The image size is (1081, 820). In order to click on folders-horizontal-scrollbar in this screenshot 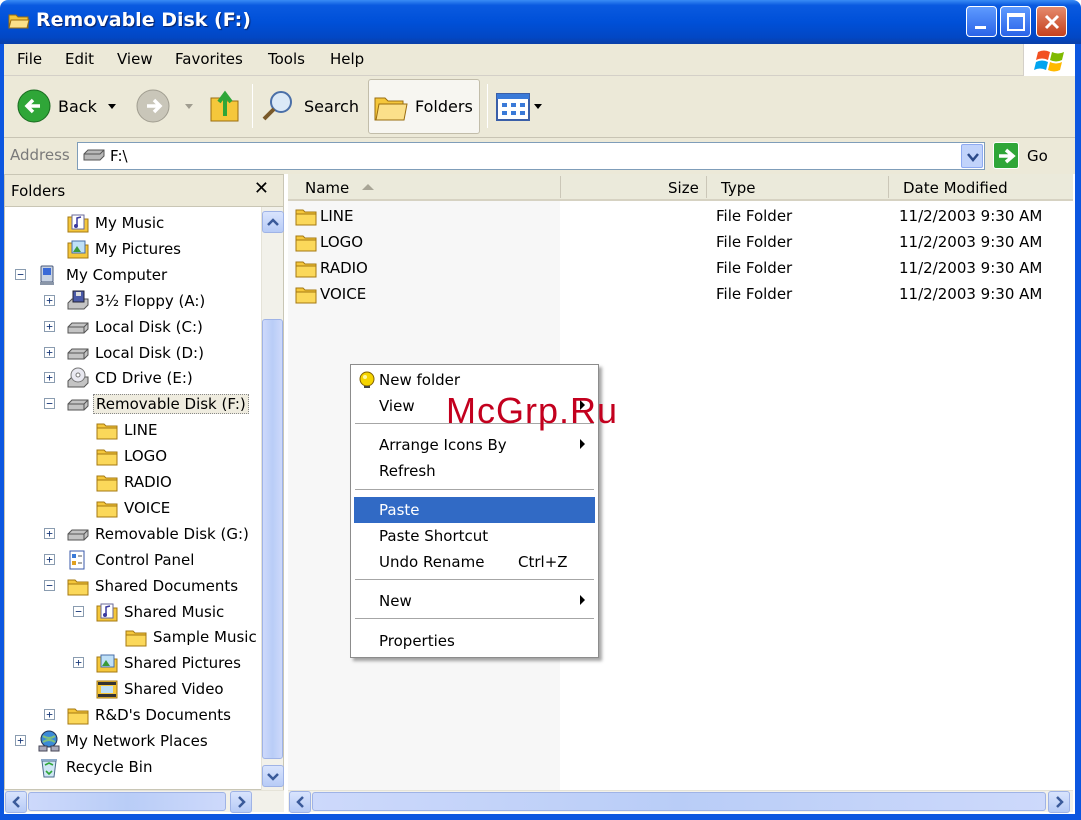, I will do `click(144, 801)`.